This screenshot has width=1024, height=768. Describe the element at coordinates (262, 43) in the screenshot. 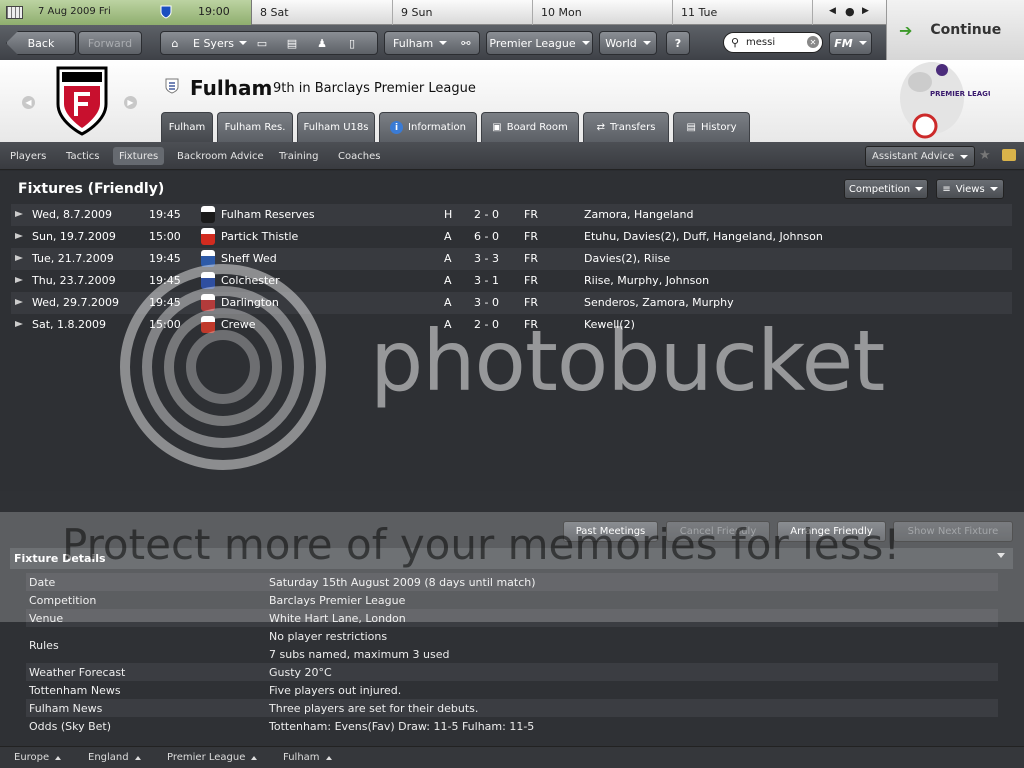

I see `inbox-icon: ▭` at that location.